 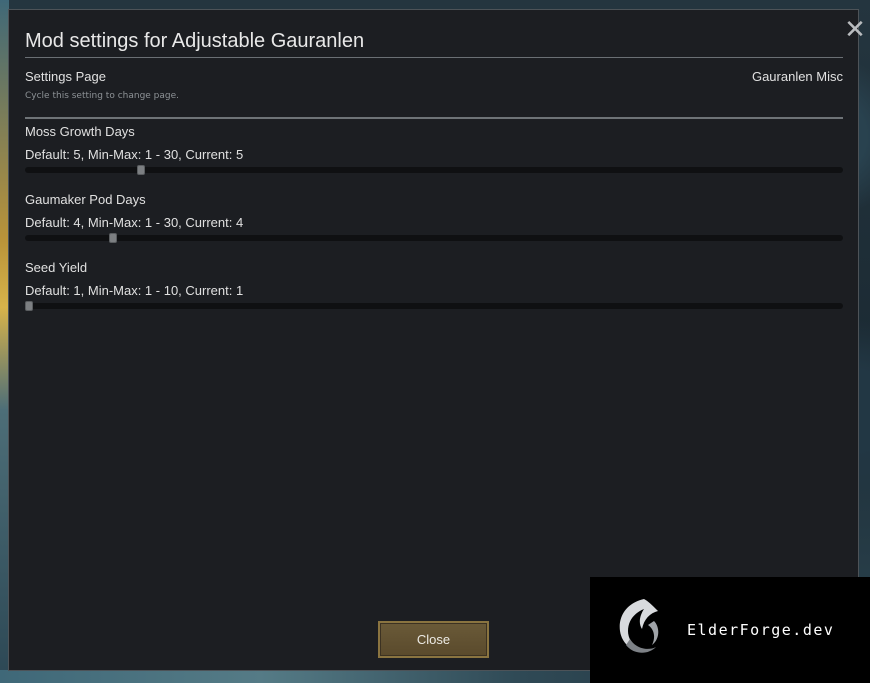 I want to click on gaumaker-pod-days-slider, so click(x=434, y=238).